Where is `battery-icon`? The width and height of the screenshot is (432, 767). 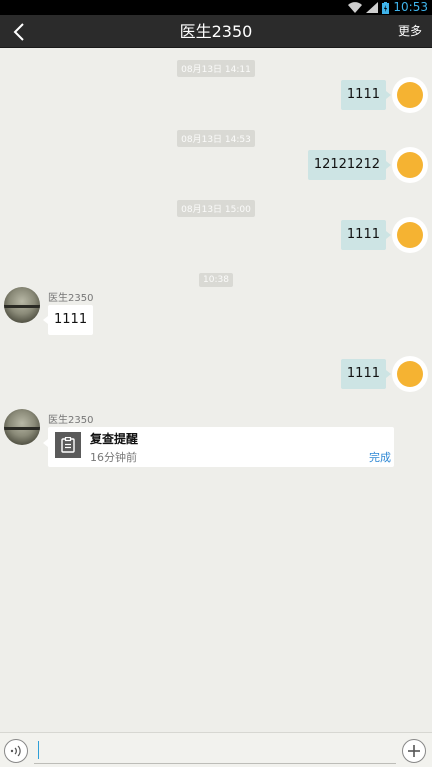 battery-icon is located at coordinates (386, 7).